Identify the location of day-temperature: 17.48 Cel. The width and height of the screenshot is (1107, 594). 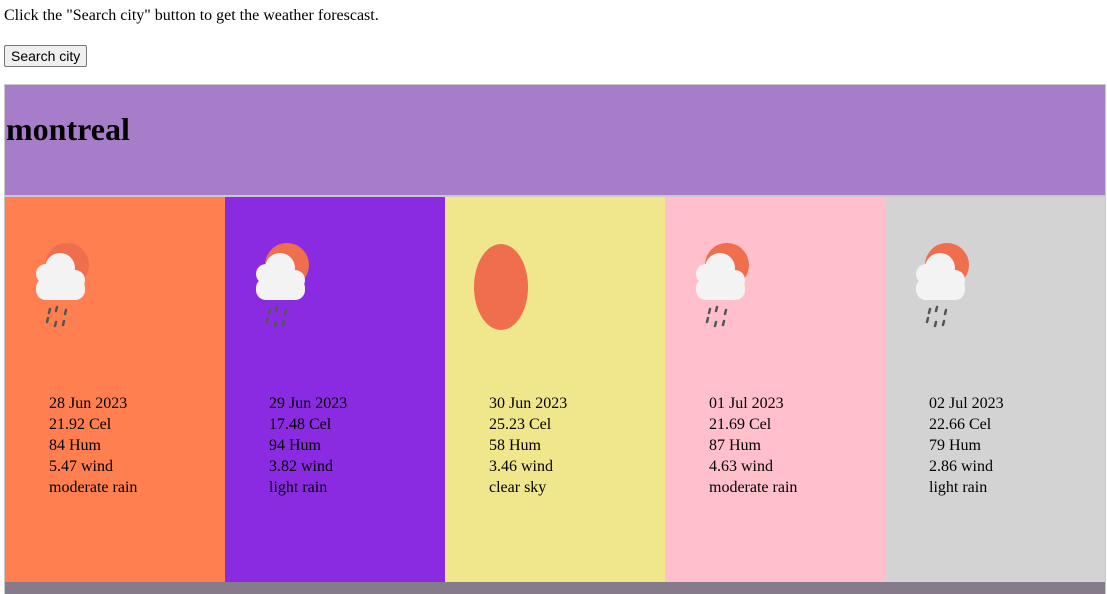
(300, 424).